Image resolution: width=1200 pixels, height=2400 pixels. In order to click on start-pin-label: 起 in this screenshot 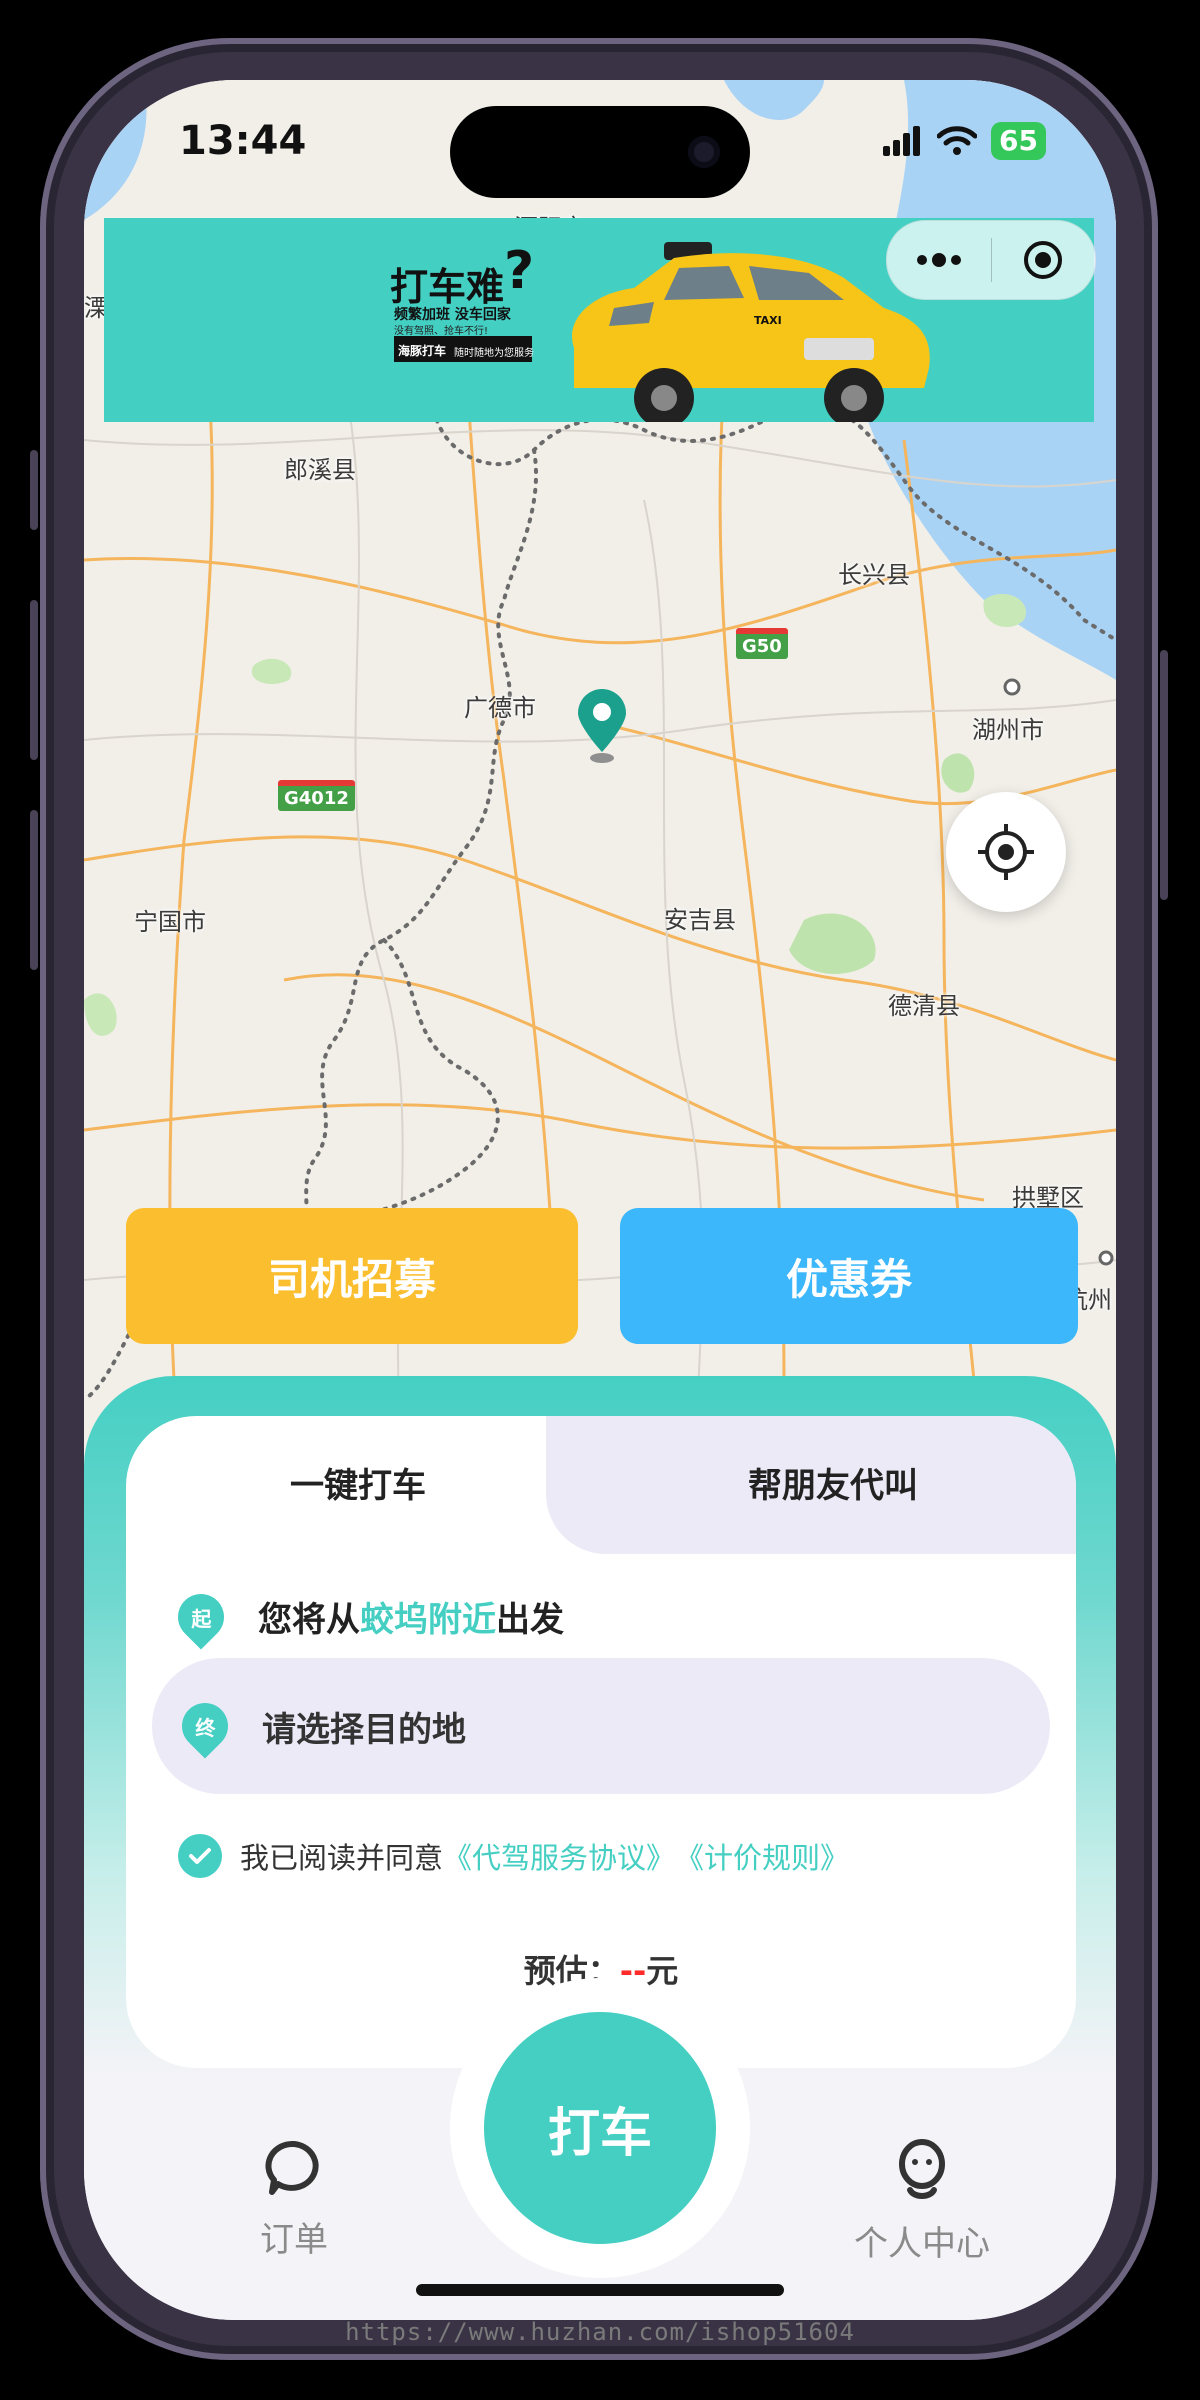, I will do `click(201, 1618)`.